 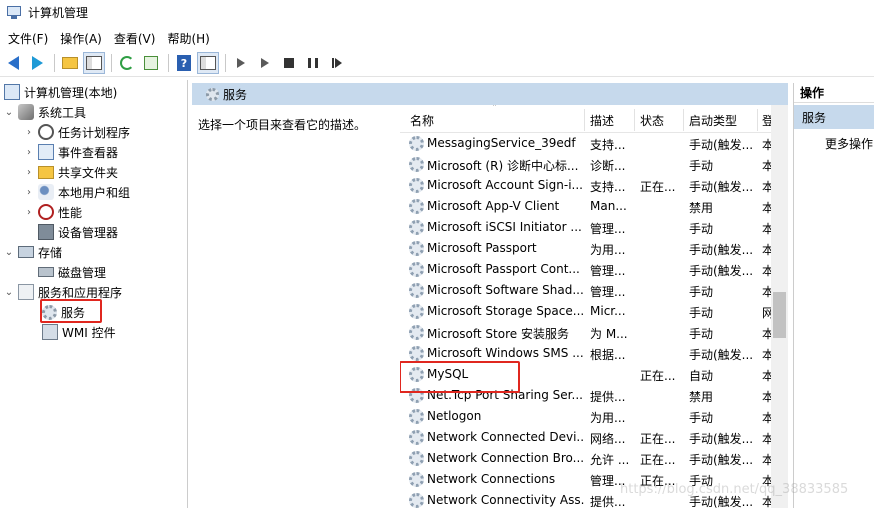 I want to click on tree-item-local-users: › 本地用户和组, so click(x=77, y=192).